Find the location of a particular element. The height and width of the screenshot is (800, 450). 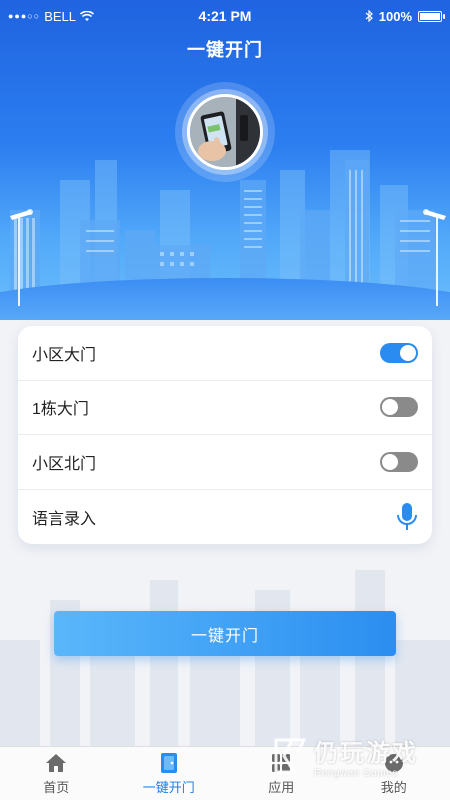

door-label: 小区大门 is located at coordinates (64, 355).